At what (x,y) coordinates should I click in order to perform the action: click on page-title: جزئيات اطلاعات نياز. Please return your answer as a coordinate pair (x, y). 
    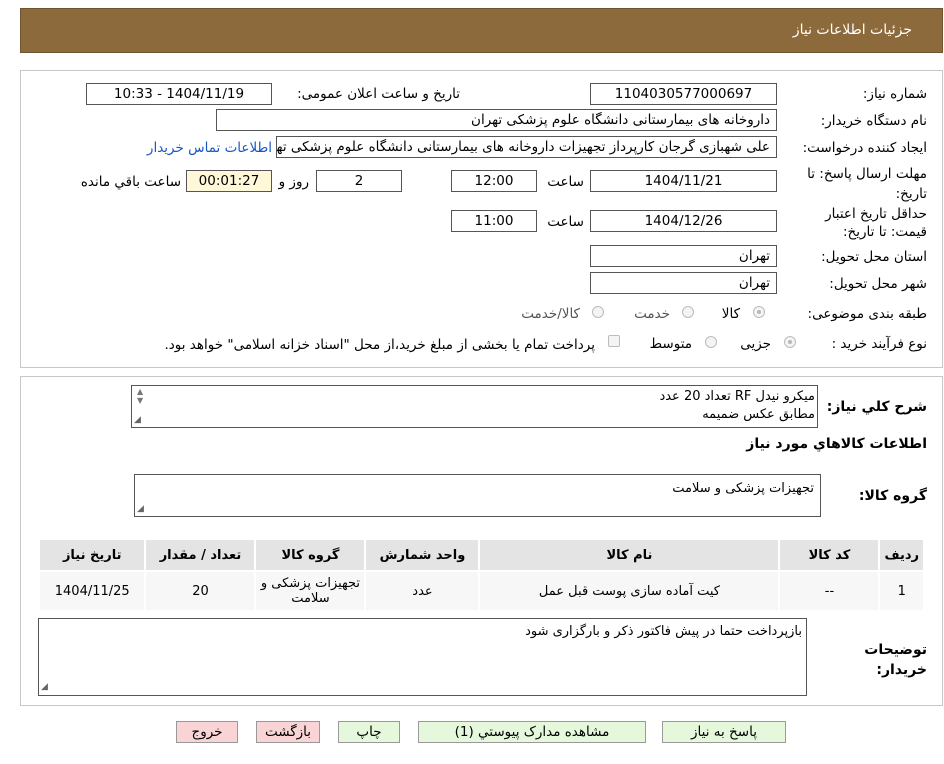
    Looking at the image, I should click on (852, 30).